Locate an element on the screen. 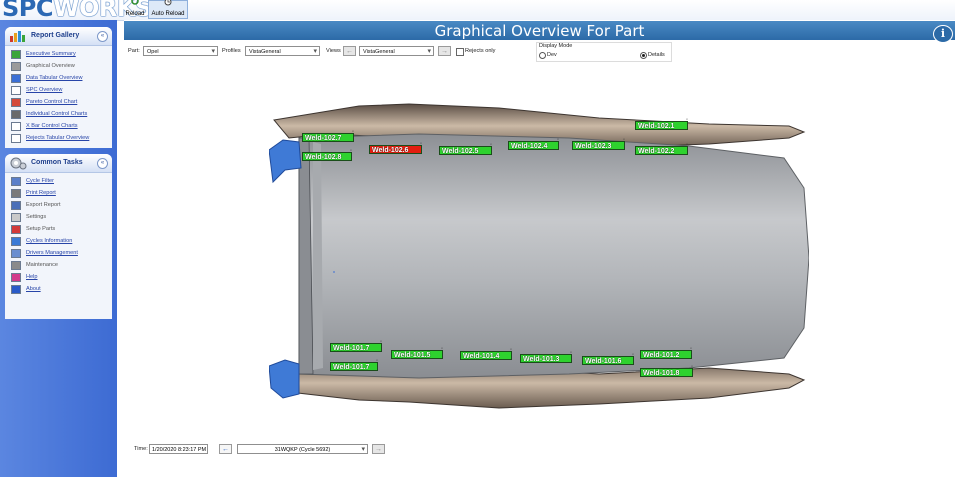 This screenshot has width=955, height=477. cycle-next-button: → is located at coordinates (378, 449).